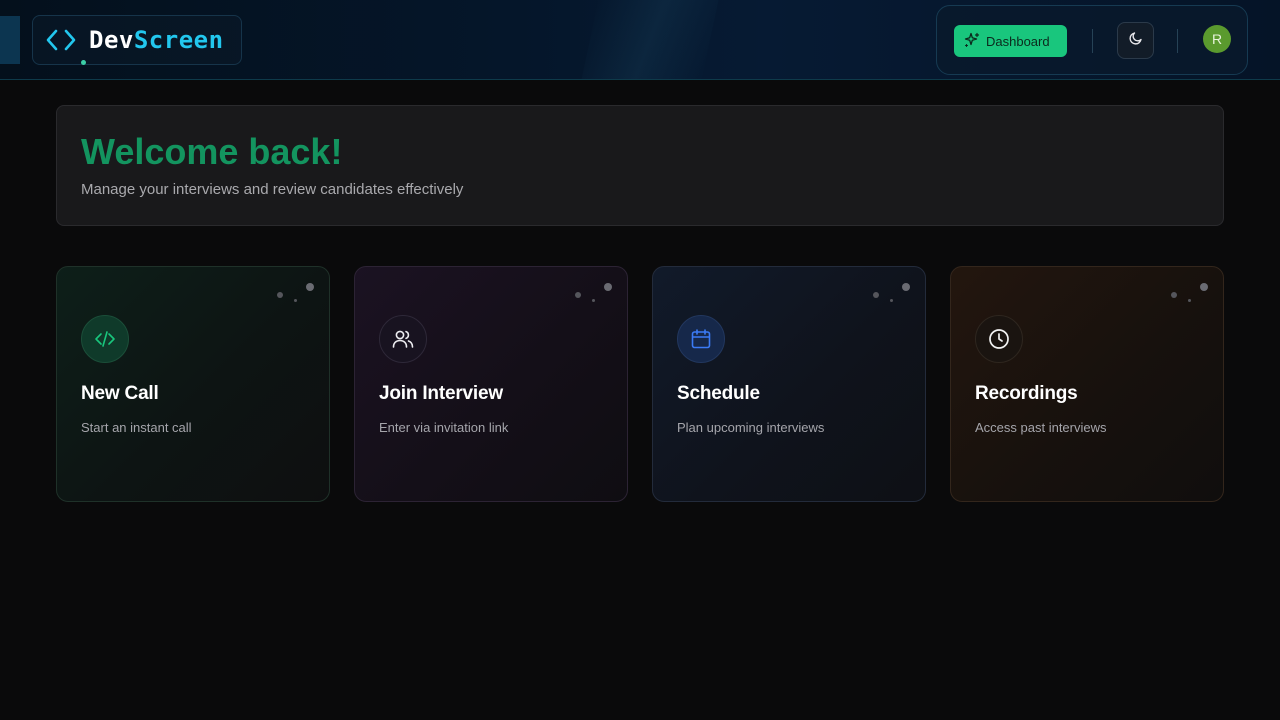 This screenshot has width=1280, height=720. I want to click on logo-text-screen: Screen, so click(178, 40).